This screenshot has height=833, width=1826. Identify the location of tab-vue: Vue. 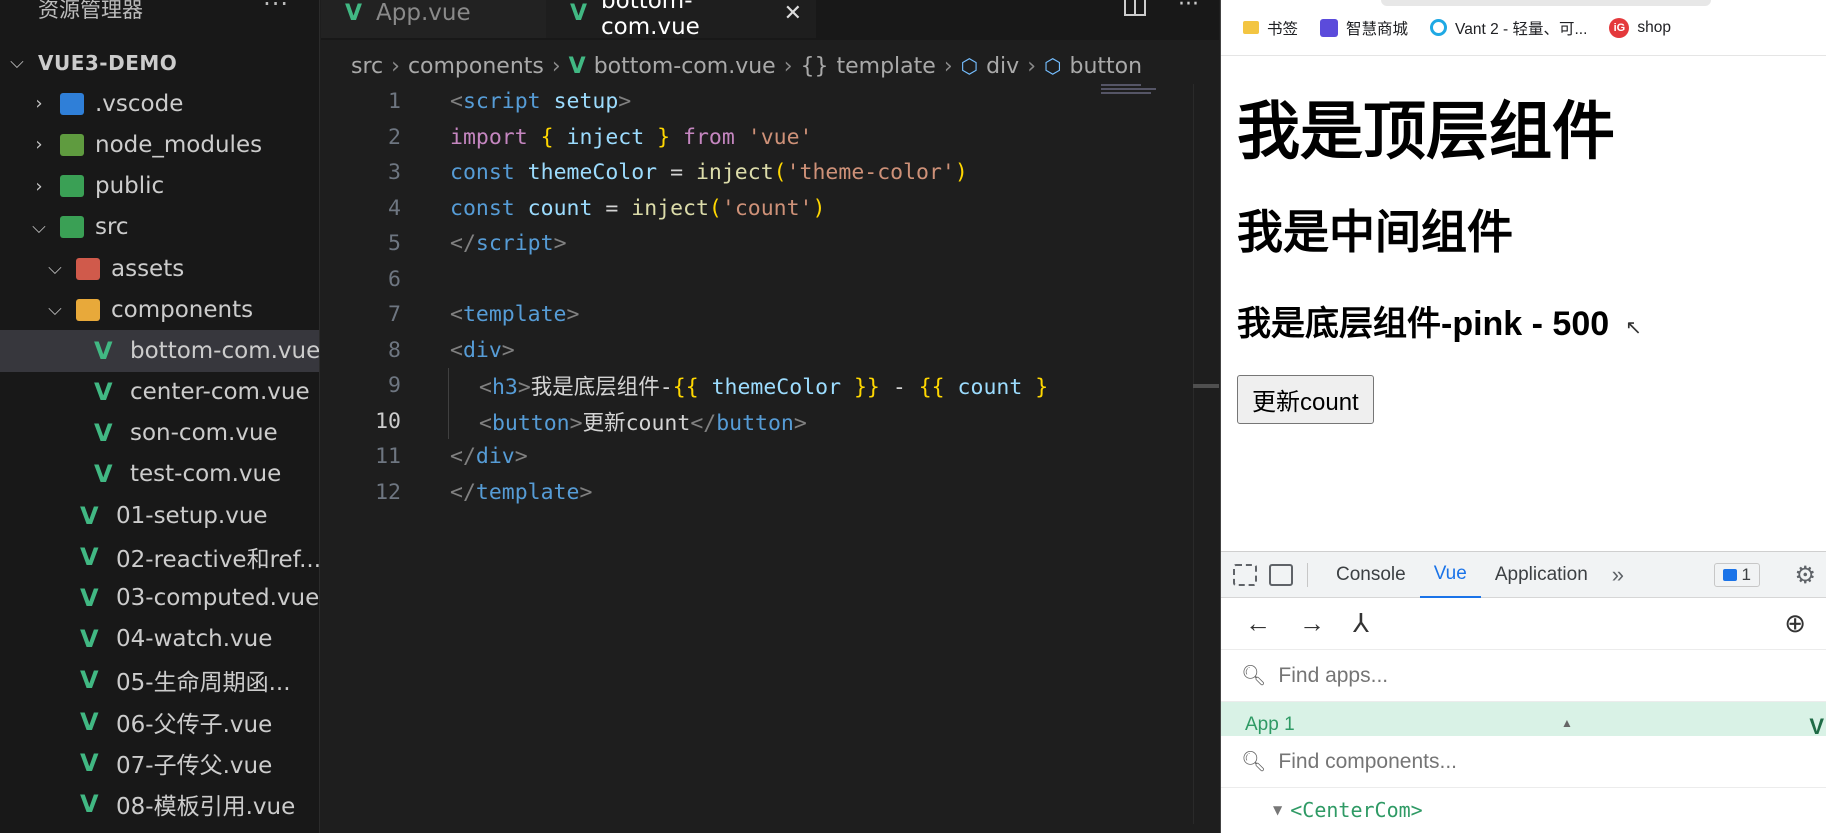
(1450, 575).